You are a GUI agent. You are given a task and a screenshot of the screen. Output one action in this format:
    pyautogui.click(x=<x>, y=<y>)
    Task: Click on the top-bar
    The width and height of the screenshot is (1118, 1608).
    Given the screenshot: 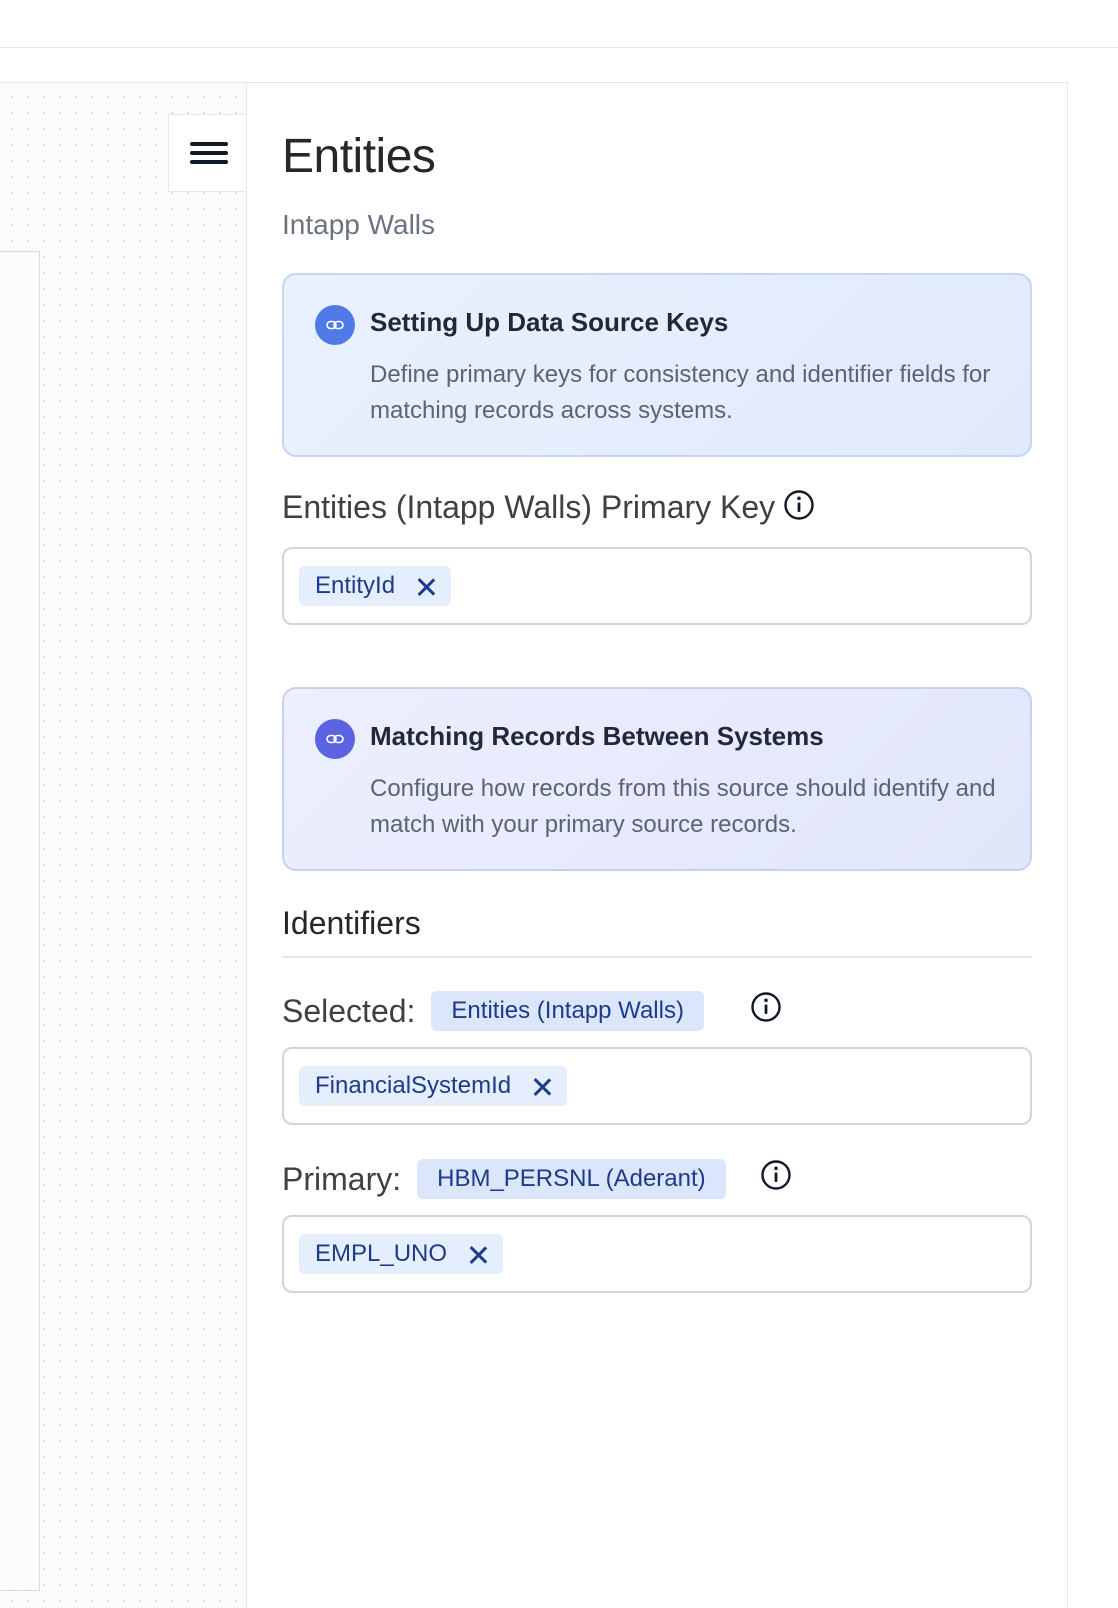 What is the action you would take?
    pyautogui.click(x=559, y=24)
    